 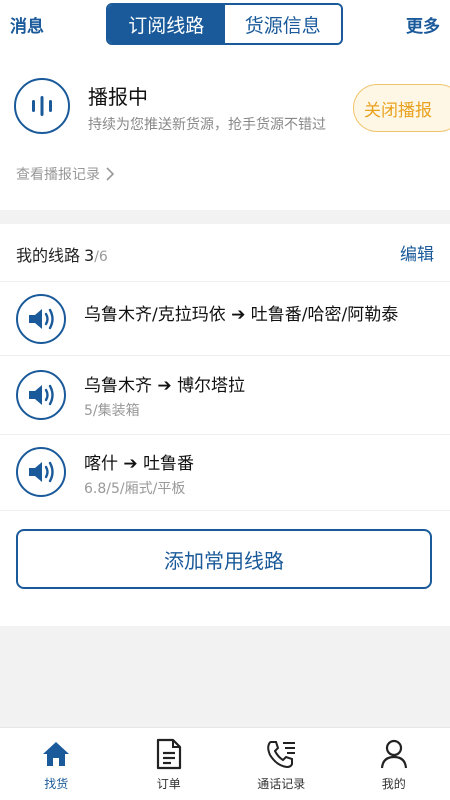 I want to click on tab-label: 找货, so click(x=56, y=784).